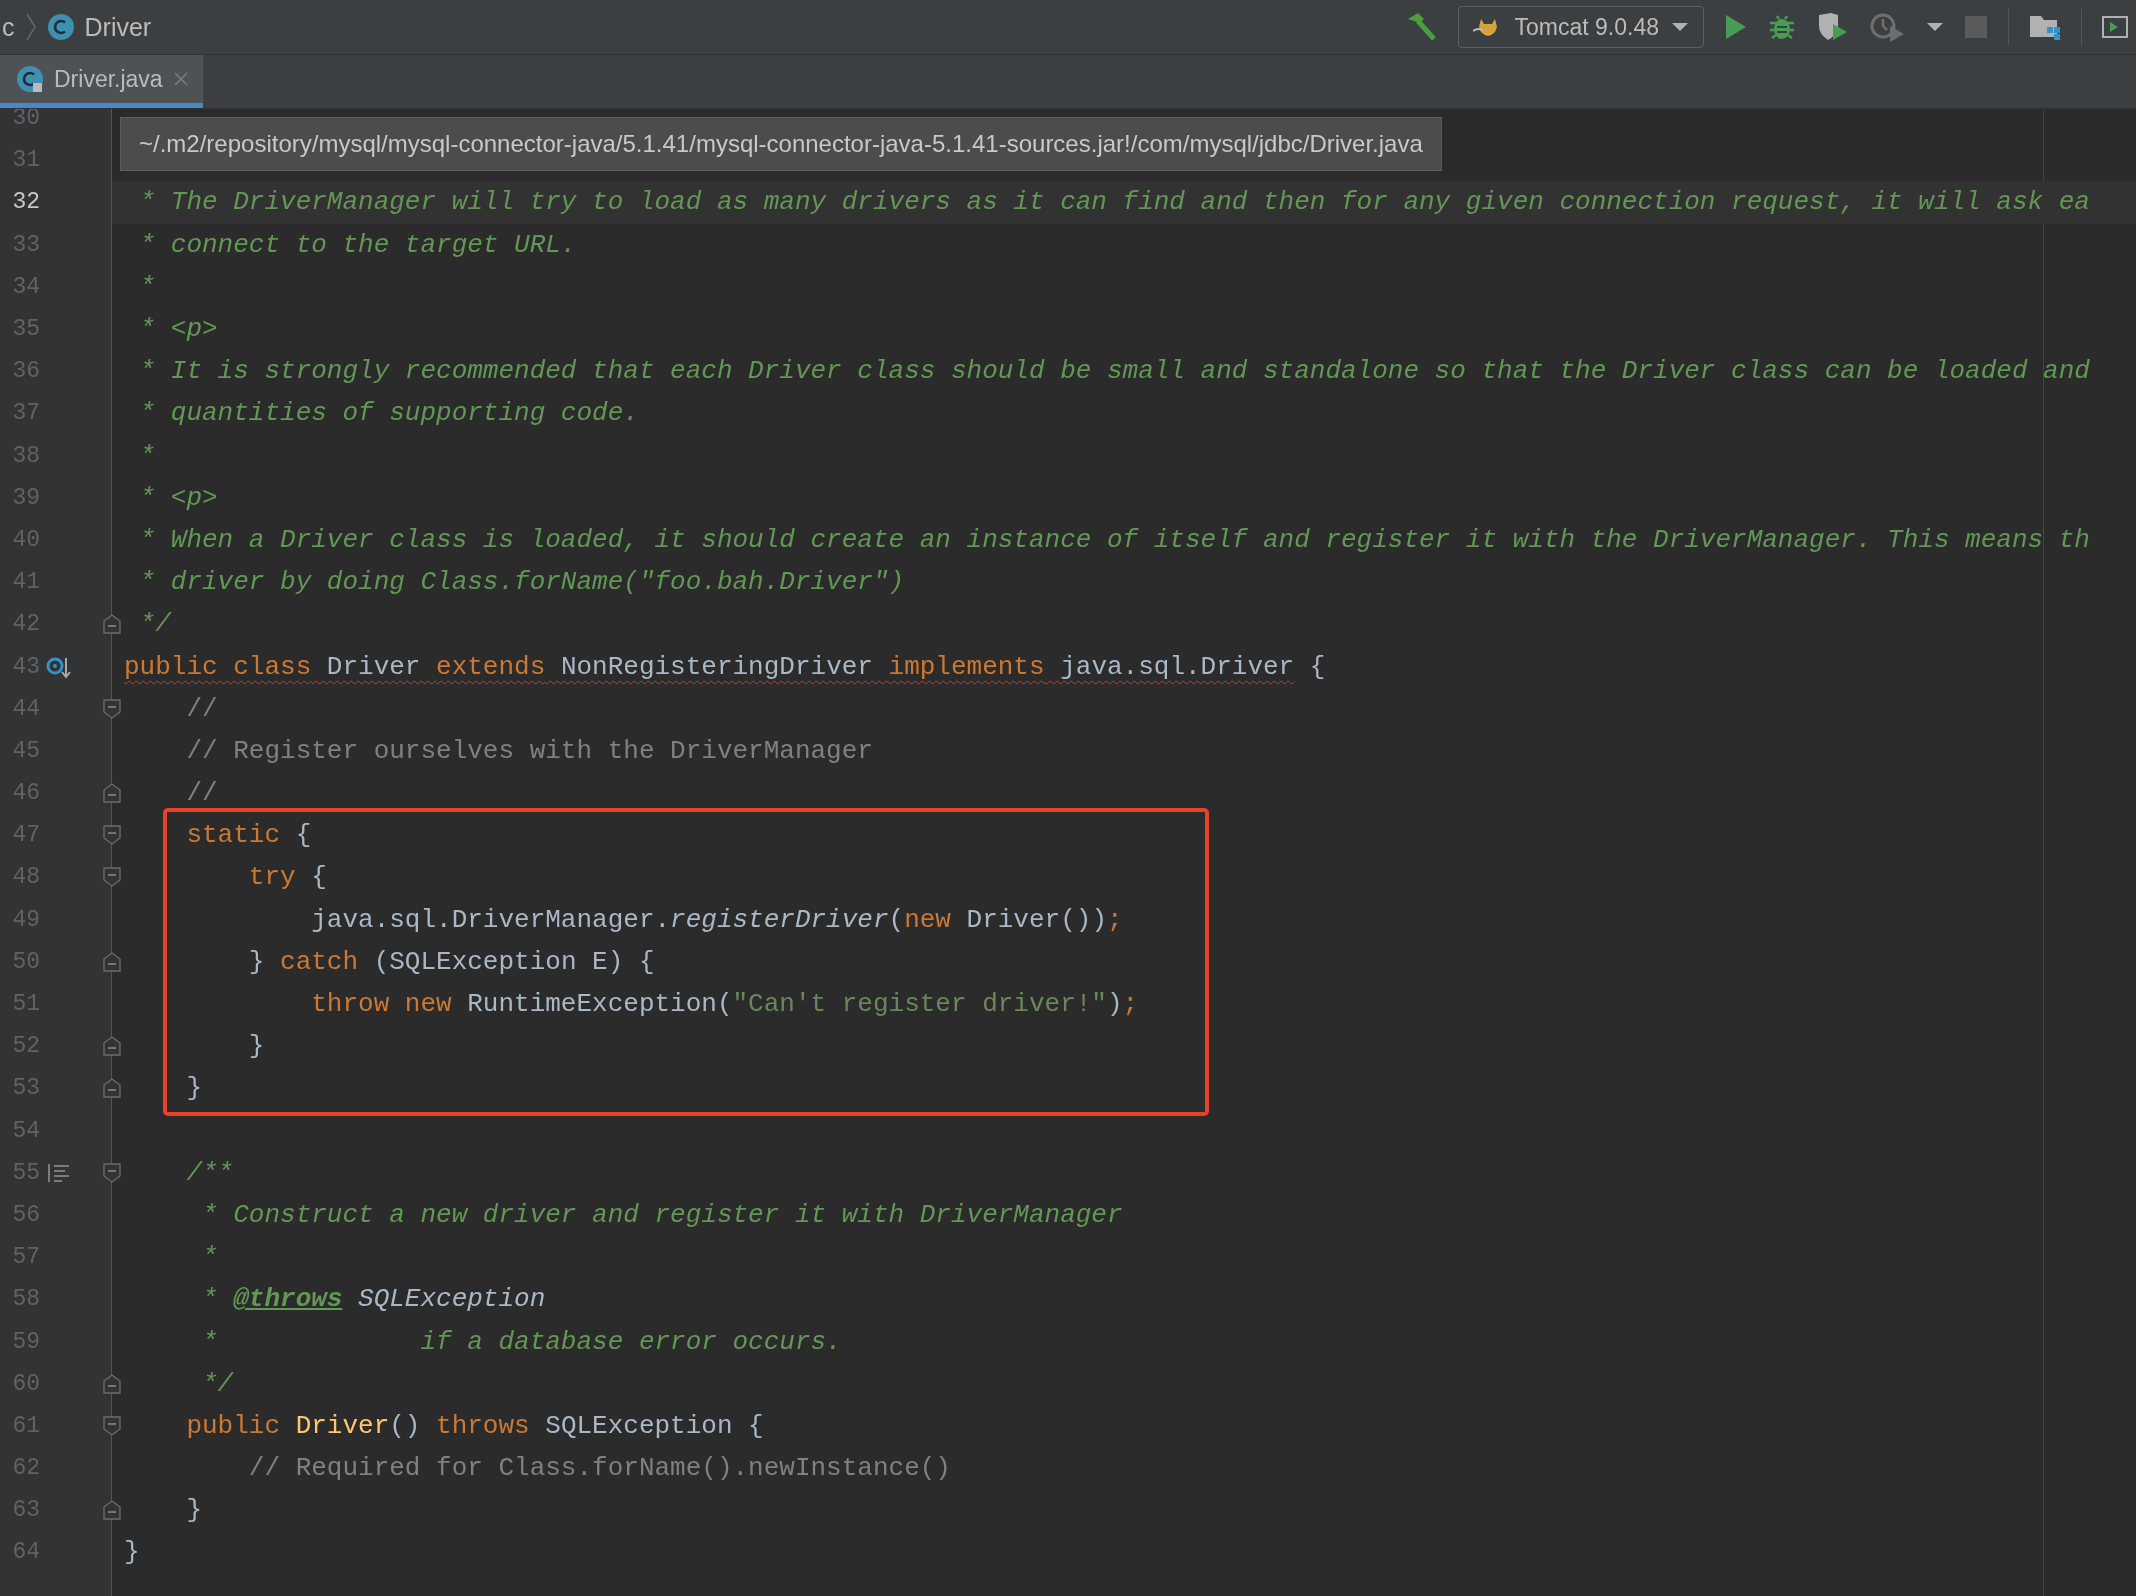 The height and width of the screenshot is (1596, 2136). What do you see at coordinates (474, 1425) in the screenshot?
I see `code-line: public Driver() throws SQLException {` at bounding box center [474, 1425].